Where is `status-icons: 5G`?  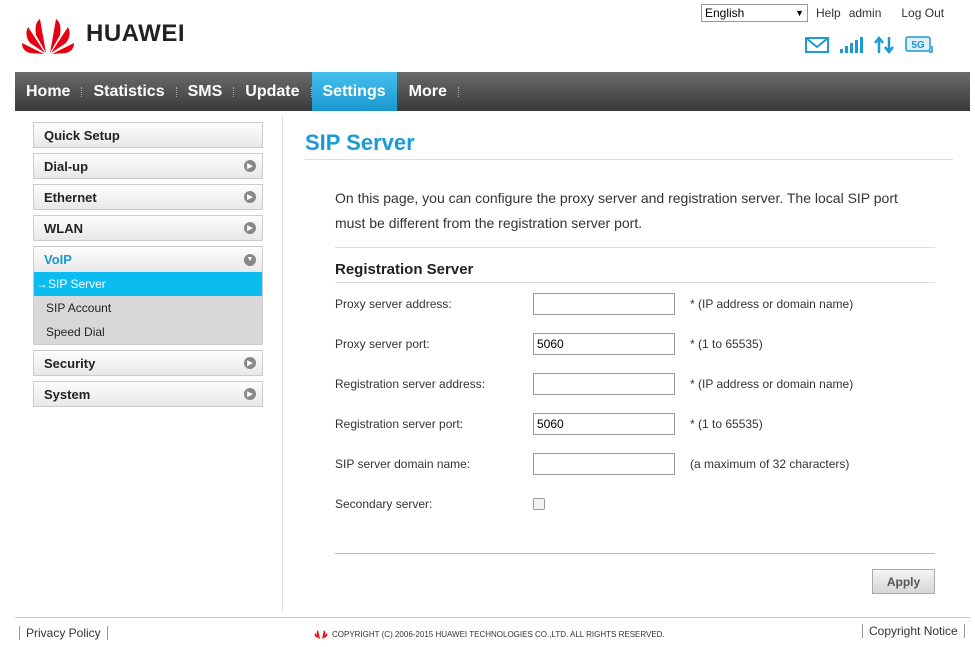 status-icons: 5G is located at coordinates (869, 45).